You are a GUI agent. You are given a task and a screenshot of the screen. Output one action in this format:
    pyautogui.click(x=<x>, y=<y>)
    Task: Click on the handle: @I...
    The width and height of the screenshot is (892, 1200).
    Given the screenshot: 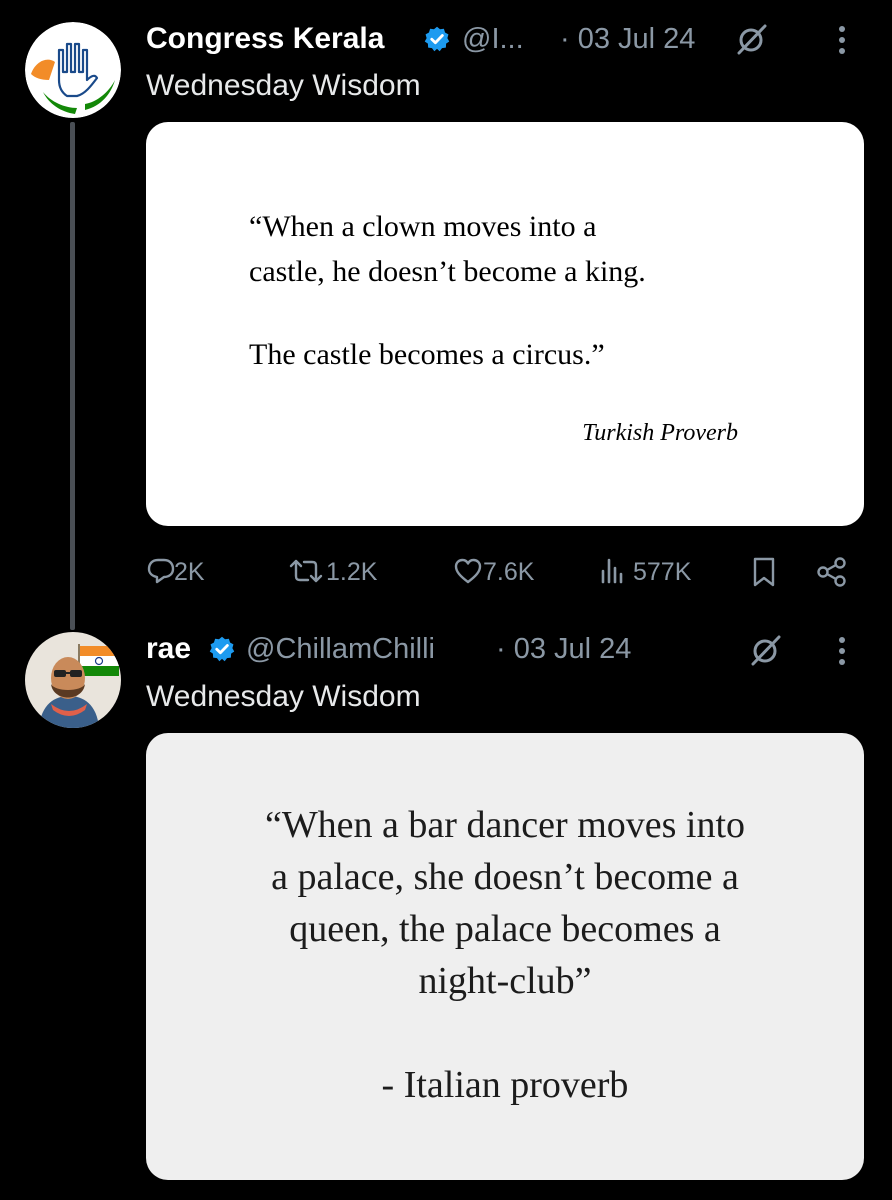 What is the action you would take?
    pyautogui.click(x=493, y=39)
    